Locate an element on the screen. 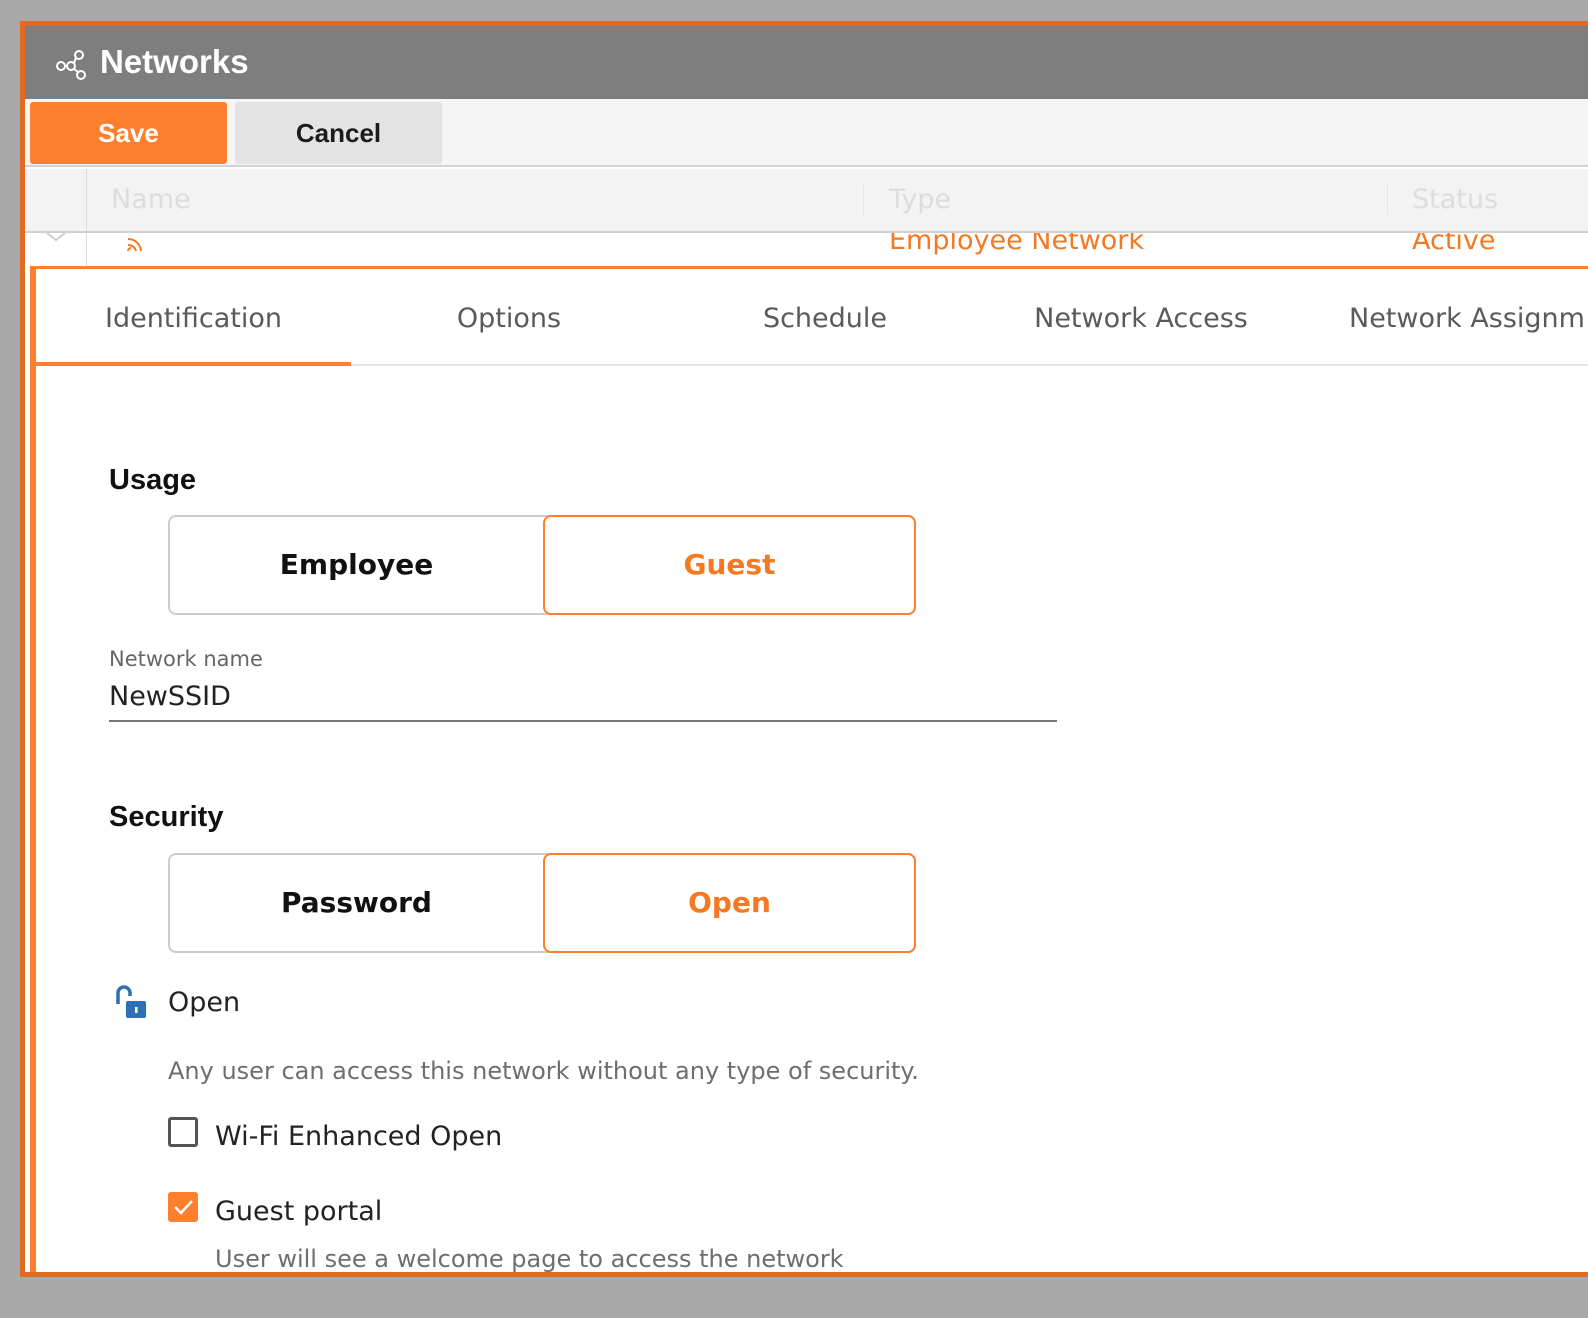  tab-identification: Identification is located at coordinates (193, 317).